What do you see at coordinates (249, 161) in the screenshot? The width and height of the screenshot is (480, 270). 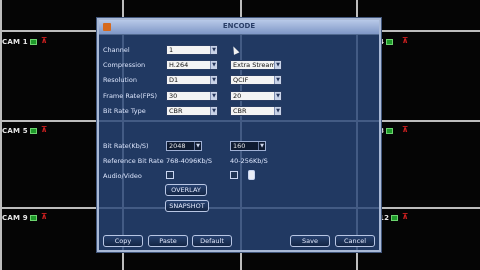 I see `refbitrate-extra-value: 40-256Kb/S` at bounding box center [249, 161].